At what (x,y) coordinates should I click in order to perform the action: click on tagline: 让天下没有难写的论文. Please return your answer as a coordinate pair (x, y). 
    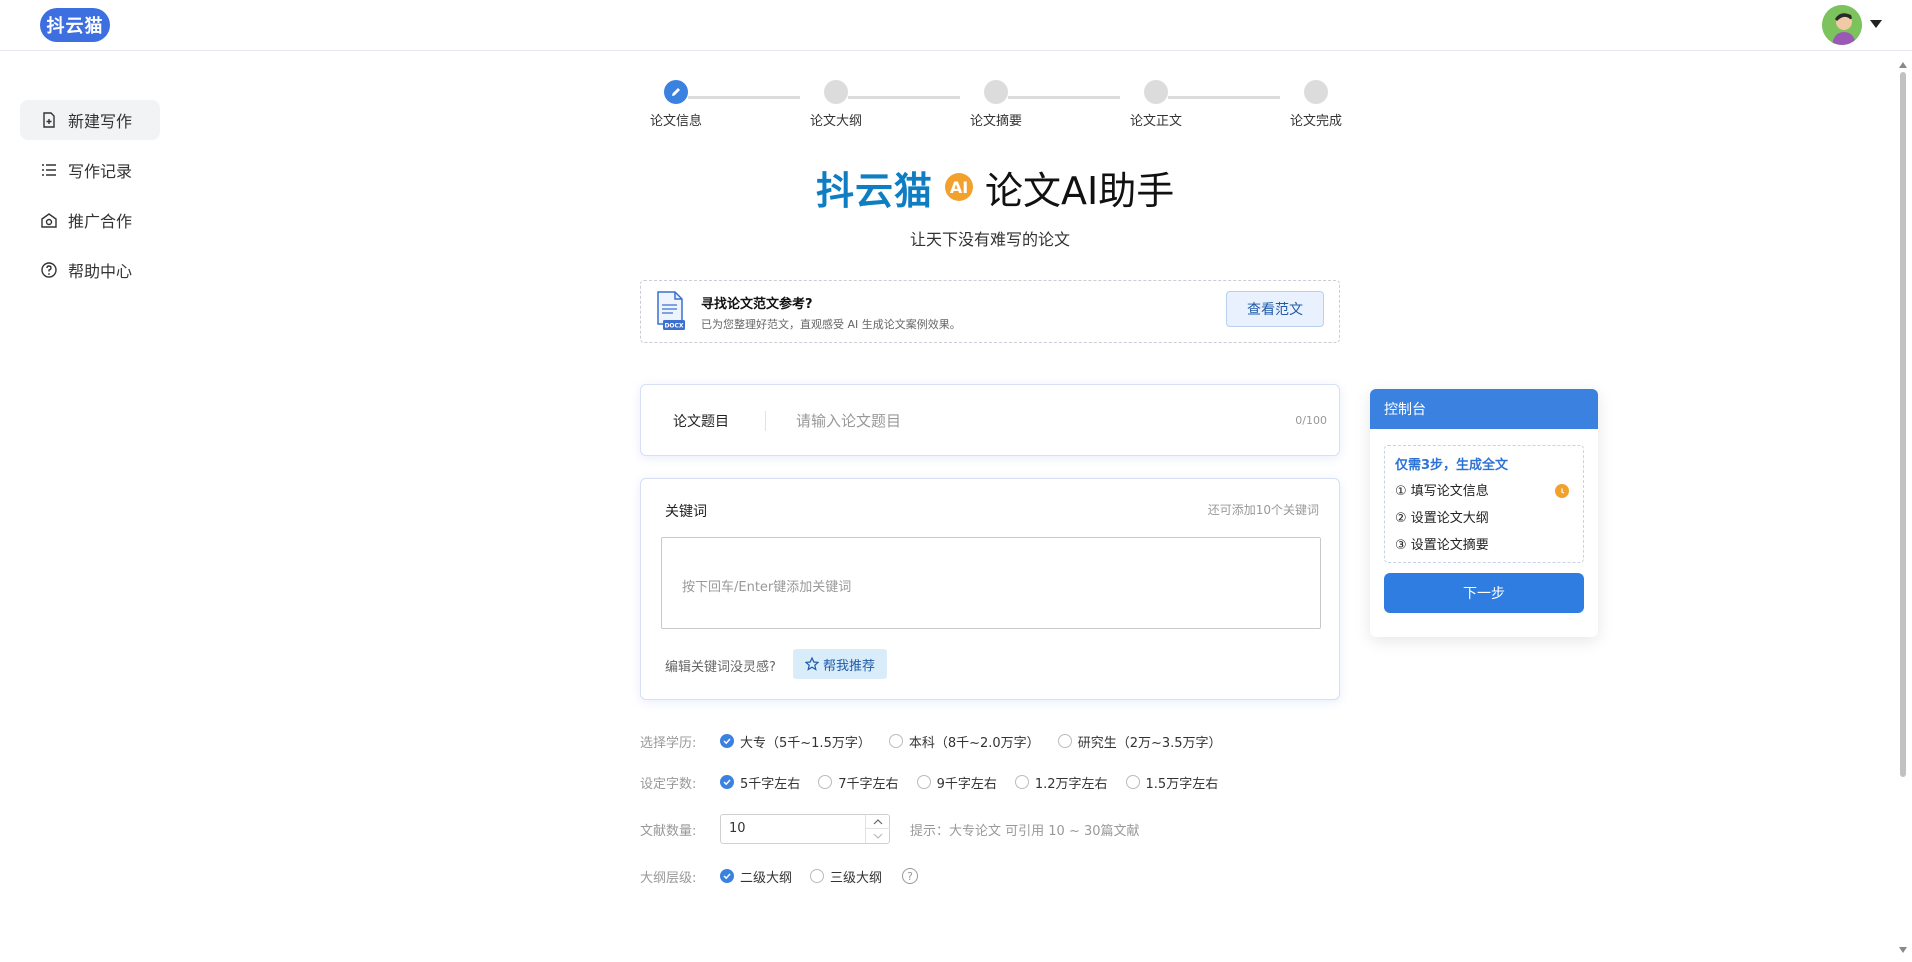
    Looking at the image, I should click on (989, 239).